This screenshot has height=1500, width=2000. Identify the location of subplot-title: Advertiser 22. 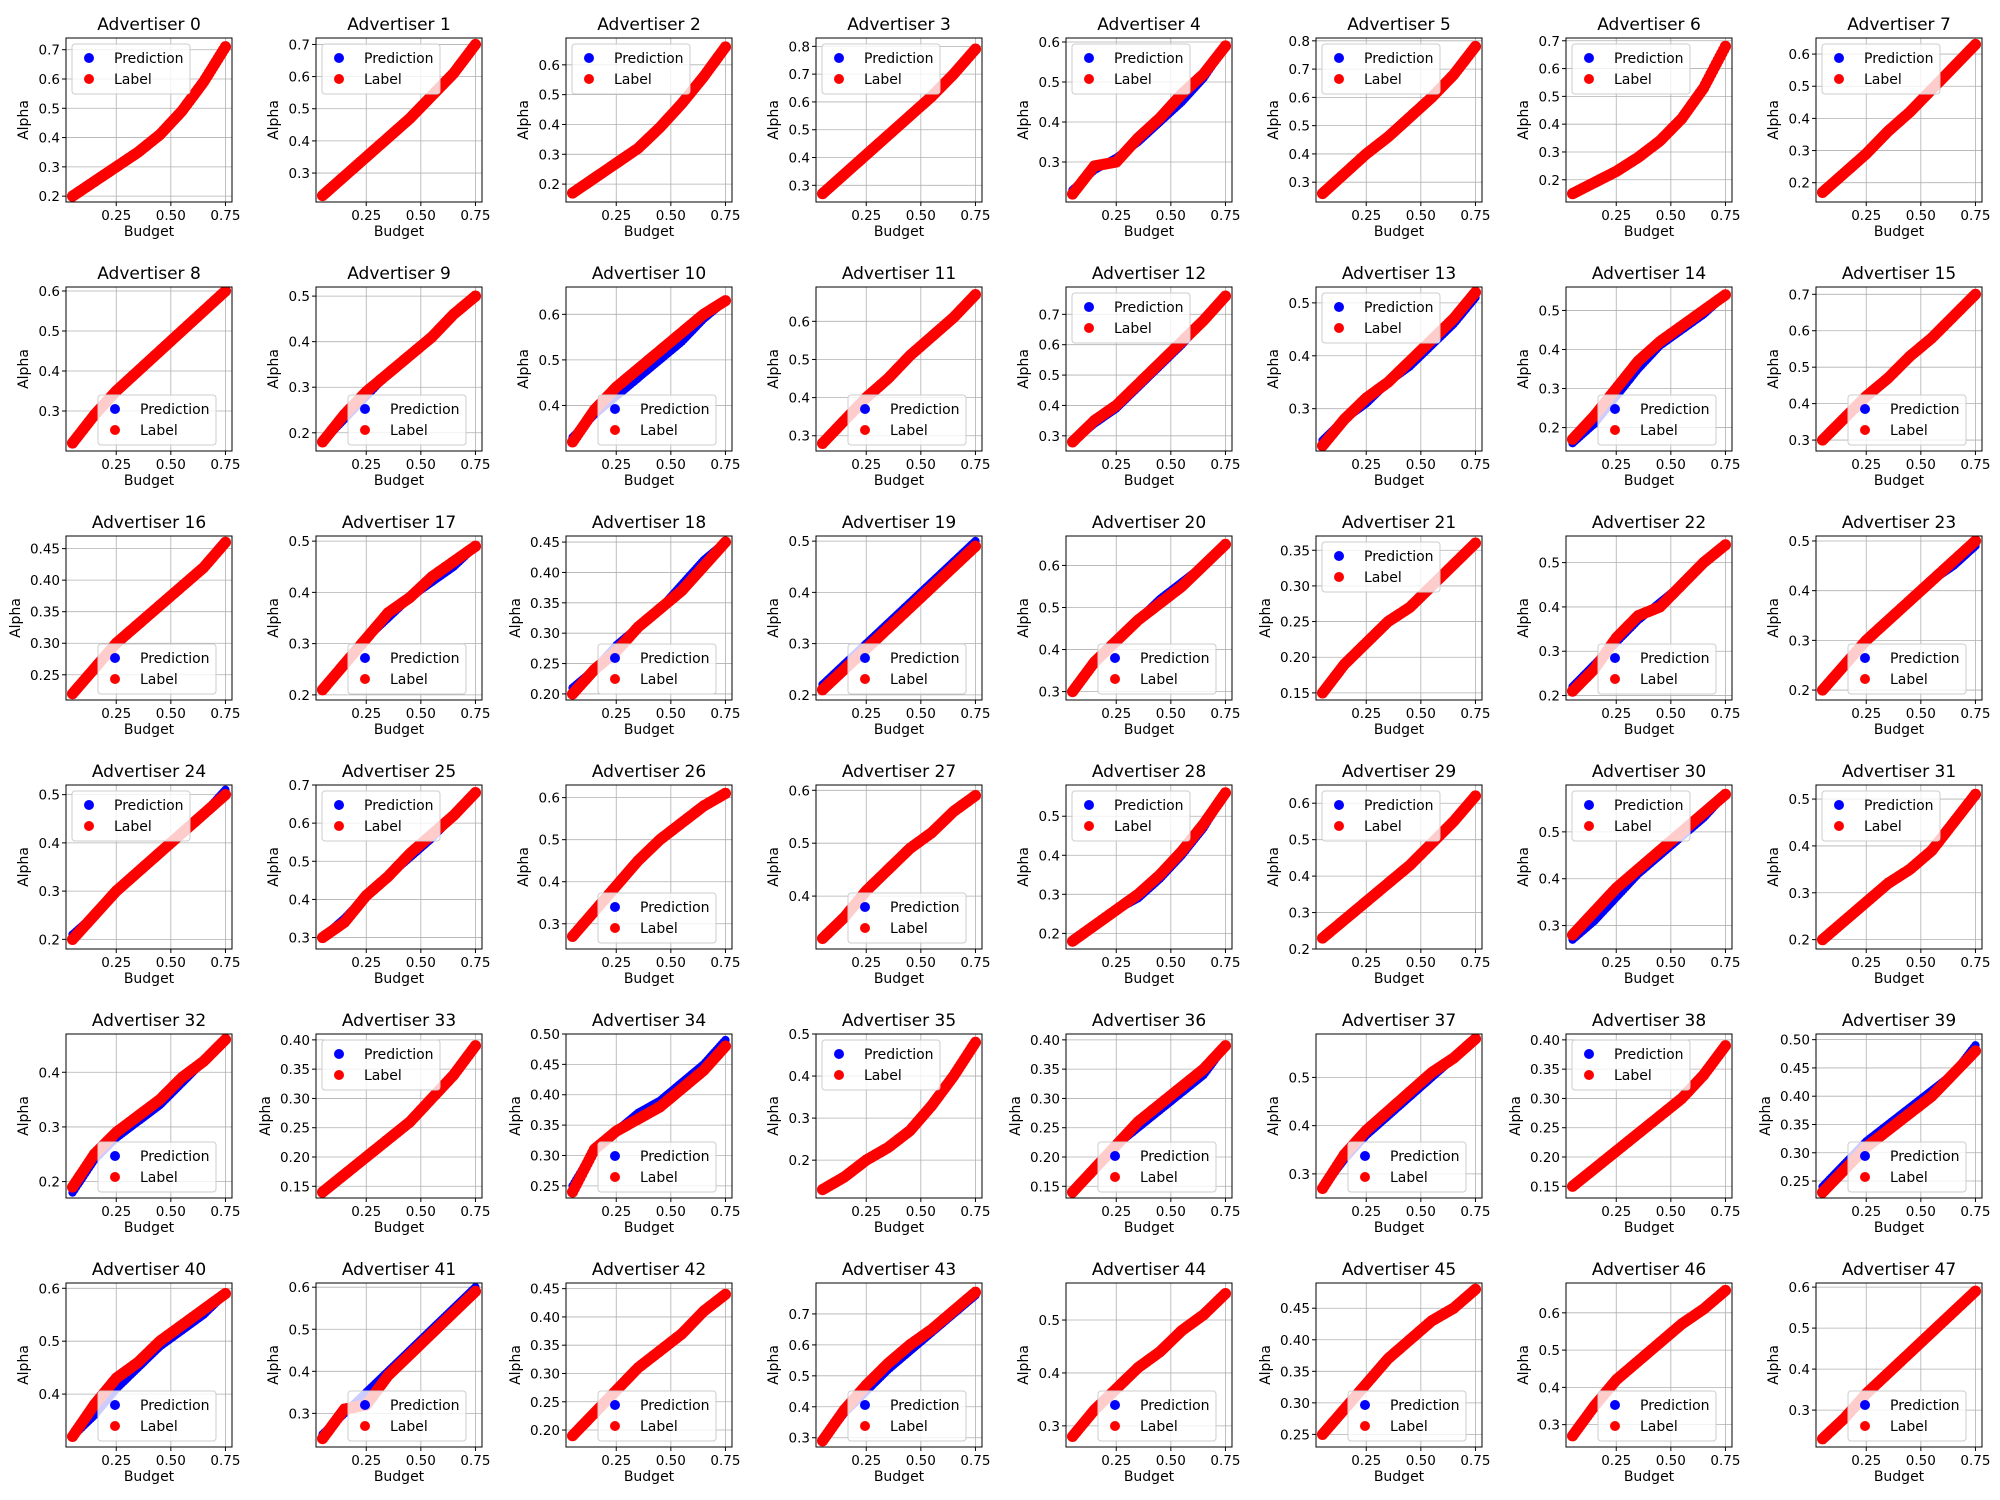
(1649, 523).